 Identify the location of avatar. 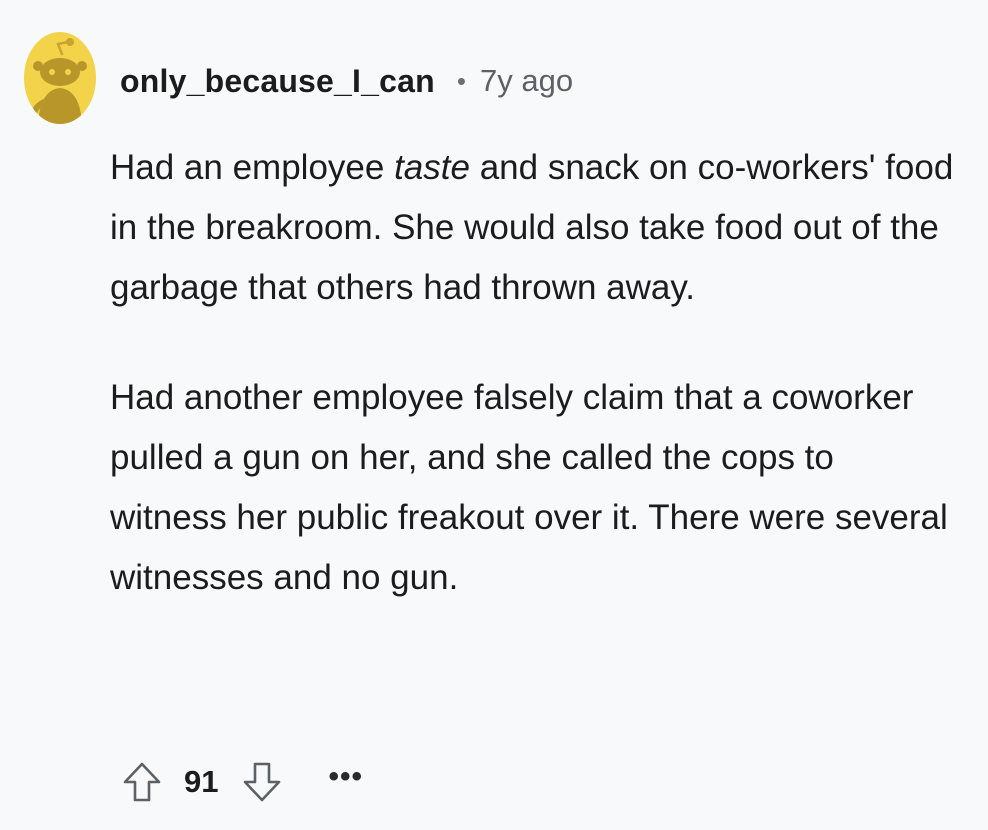
(60, 78).